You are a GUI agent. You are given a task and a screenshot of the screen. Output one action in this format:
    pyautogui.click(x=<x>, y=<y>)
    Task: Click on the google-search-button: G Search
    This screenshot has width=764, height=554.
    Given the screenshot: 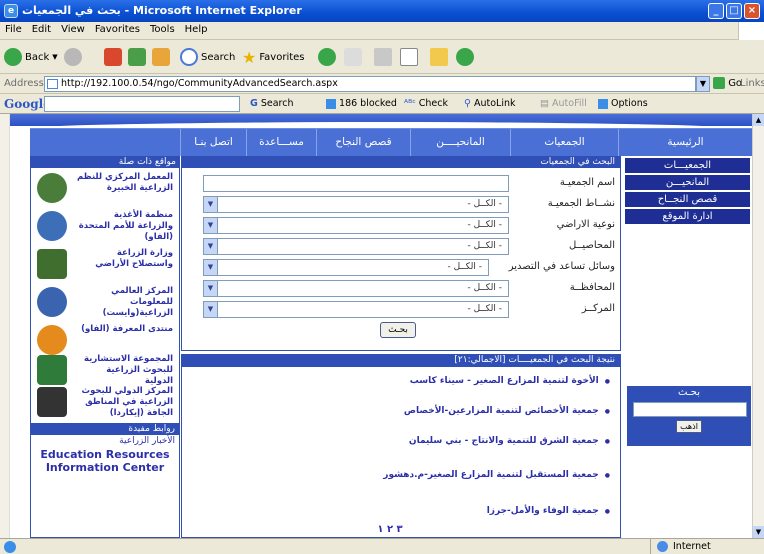 What is the action you would take?
    pyautogui.click(x=271, y=103)
    